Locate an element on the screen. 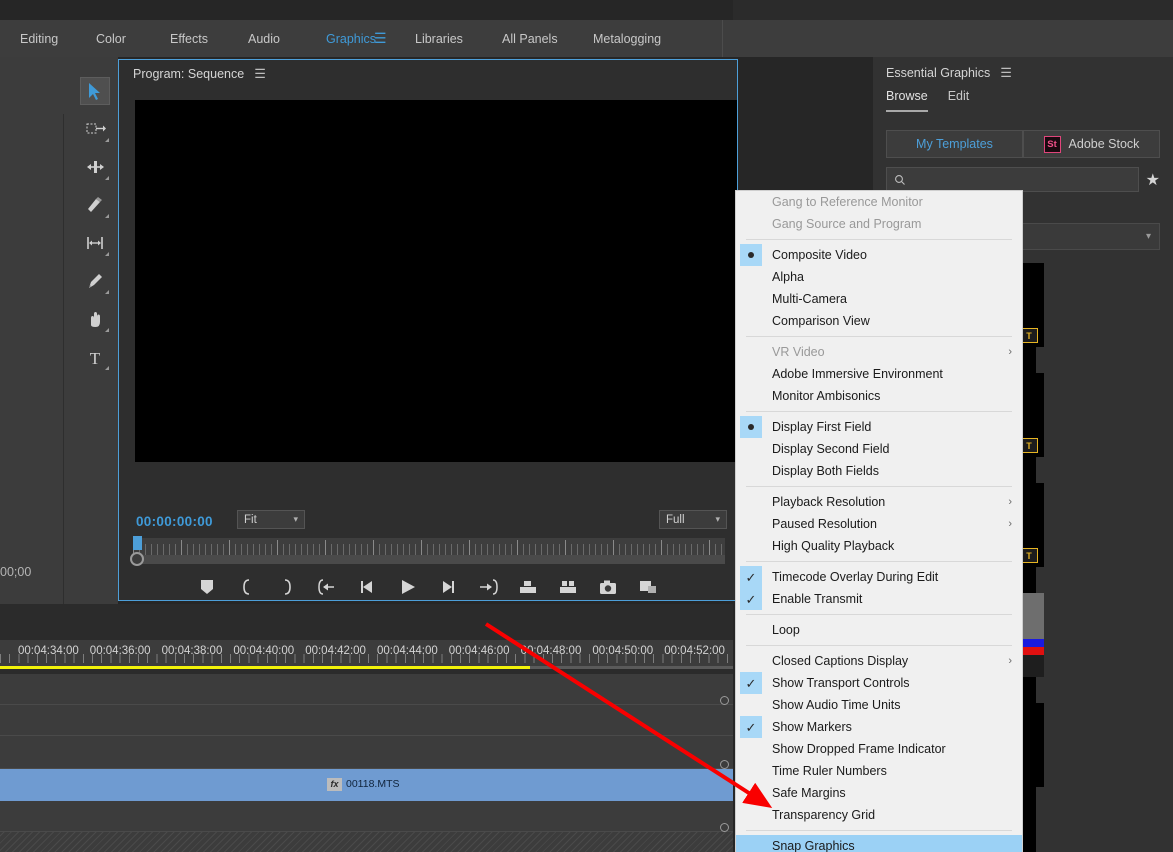  scrollbar-handle-left is located at coordinates (137, 559).